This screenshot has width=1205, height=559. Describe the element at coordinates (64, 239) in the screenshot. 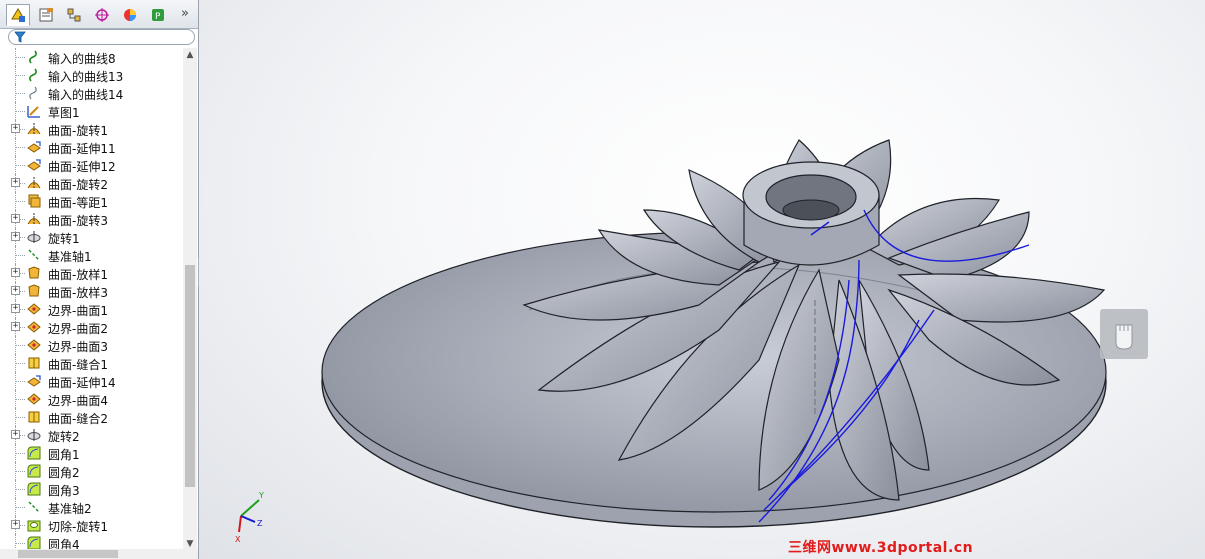

I see `tree-item-label: 旋转1` at that location.